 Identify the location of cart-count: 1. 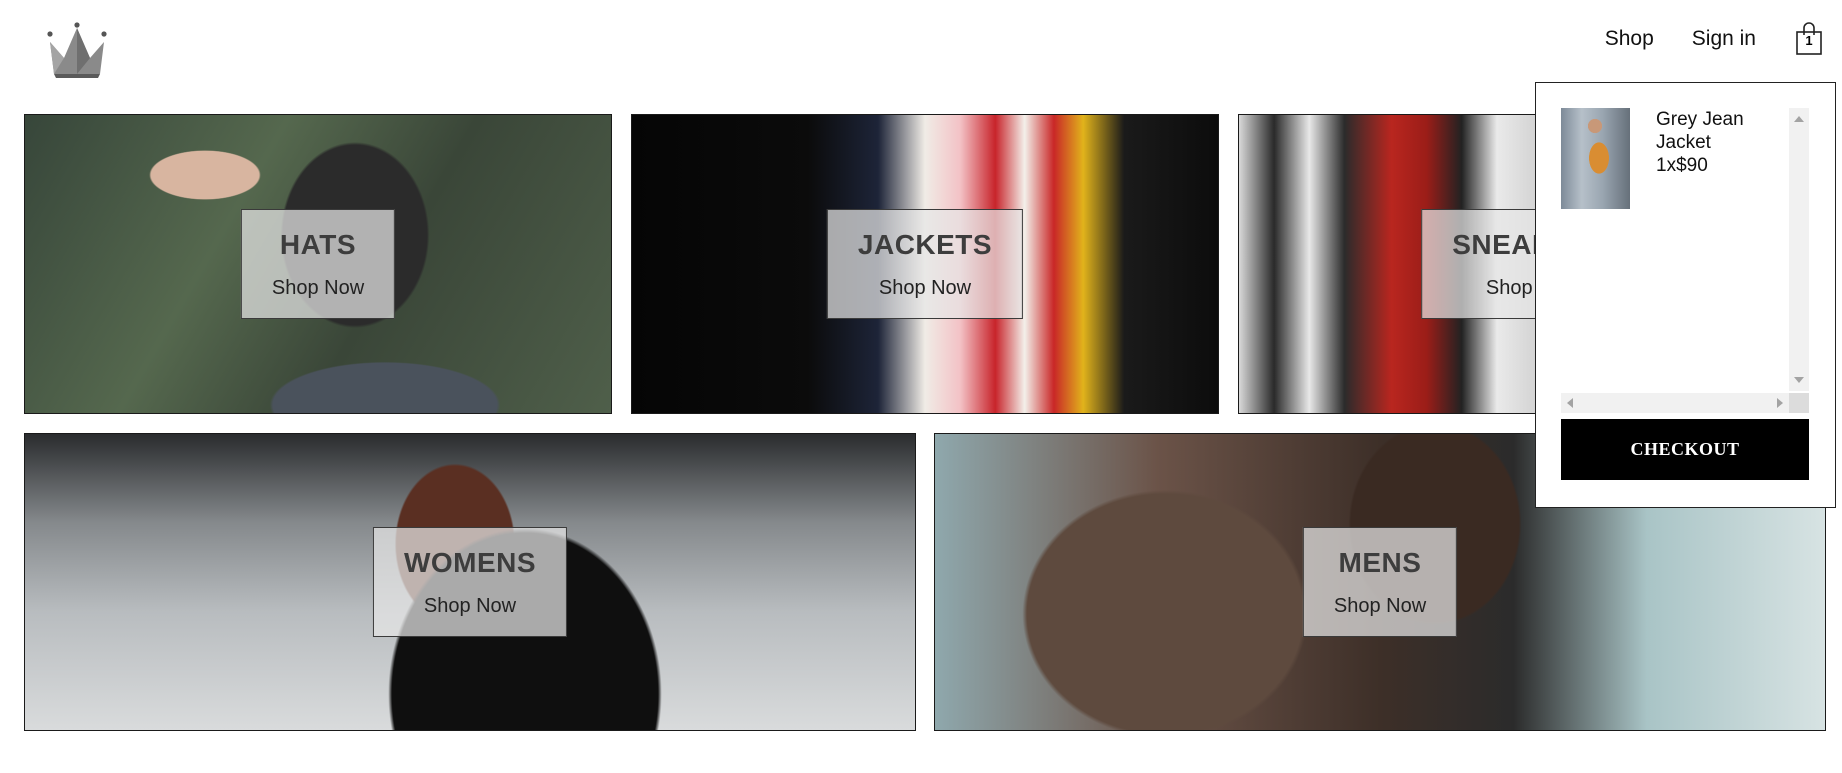
(1809, 40).